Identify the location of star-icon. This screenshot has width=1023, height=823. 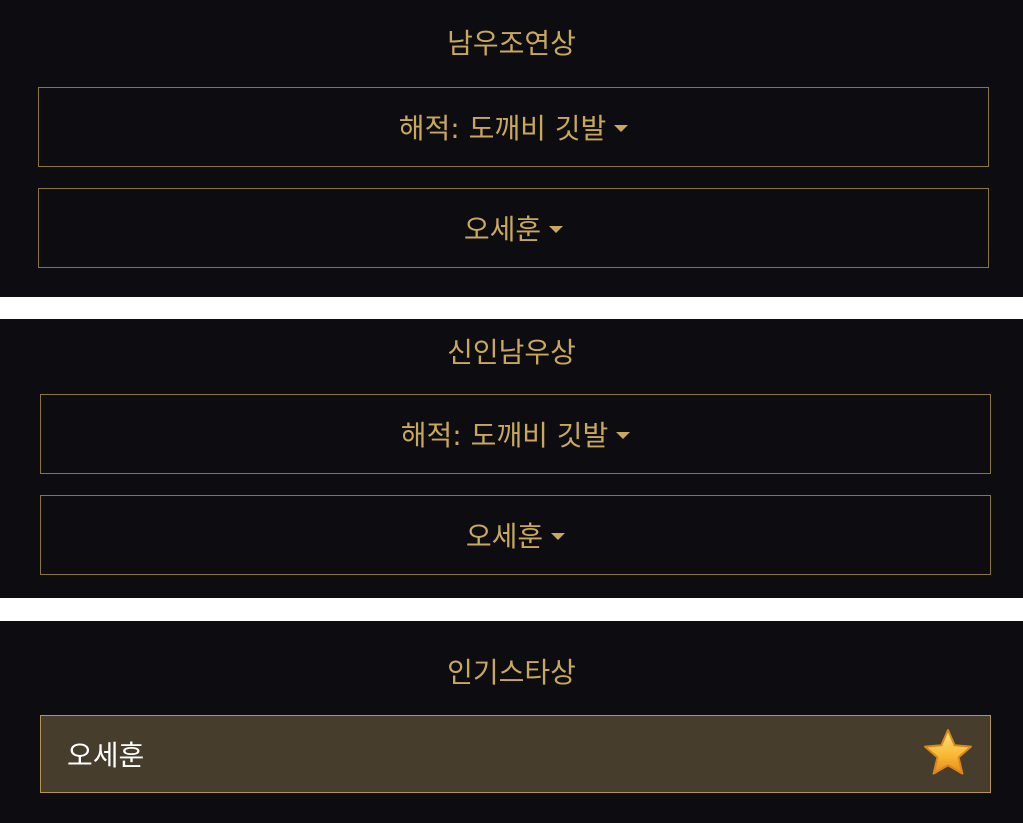
(948, 754).